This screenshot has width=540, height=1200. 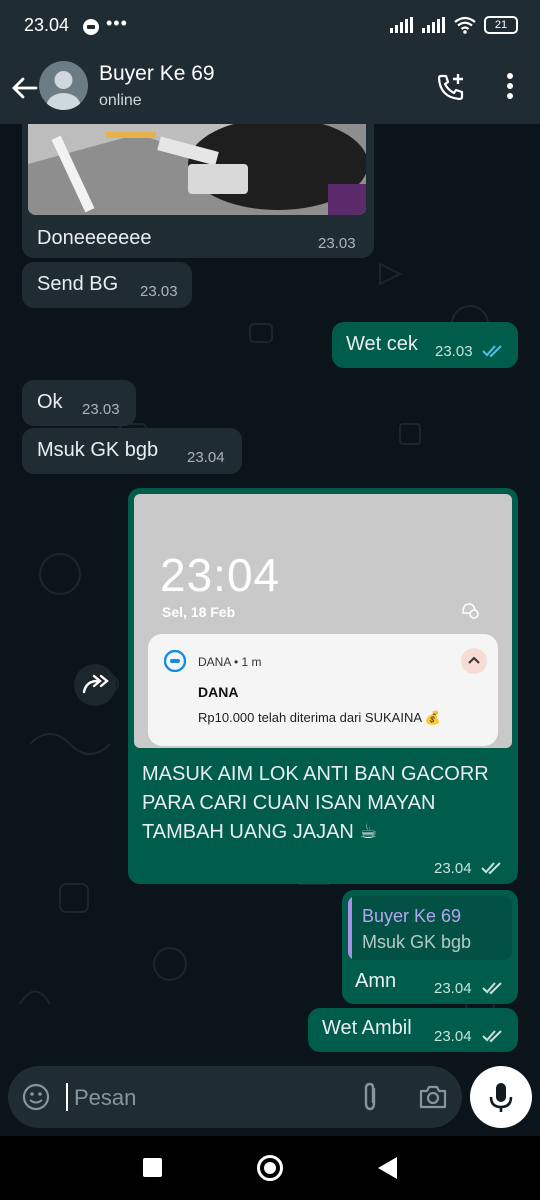 I want to click on voice-message-button, so click(x=501, y=1097).